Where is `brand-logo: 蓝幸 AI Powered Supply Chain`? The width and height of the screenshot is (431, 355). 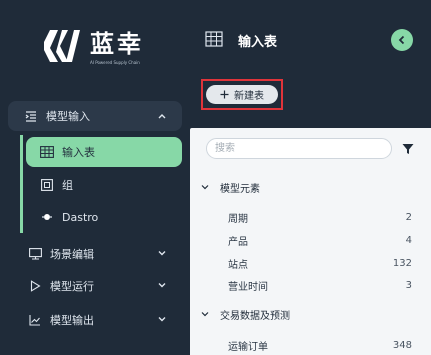 brand-logo: 蓝幸 AI Powered Supply Chain is located at coordinates (110, 50).